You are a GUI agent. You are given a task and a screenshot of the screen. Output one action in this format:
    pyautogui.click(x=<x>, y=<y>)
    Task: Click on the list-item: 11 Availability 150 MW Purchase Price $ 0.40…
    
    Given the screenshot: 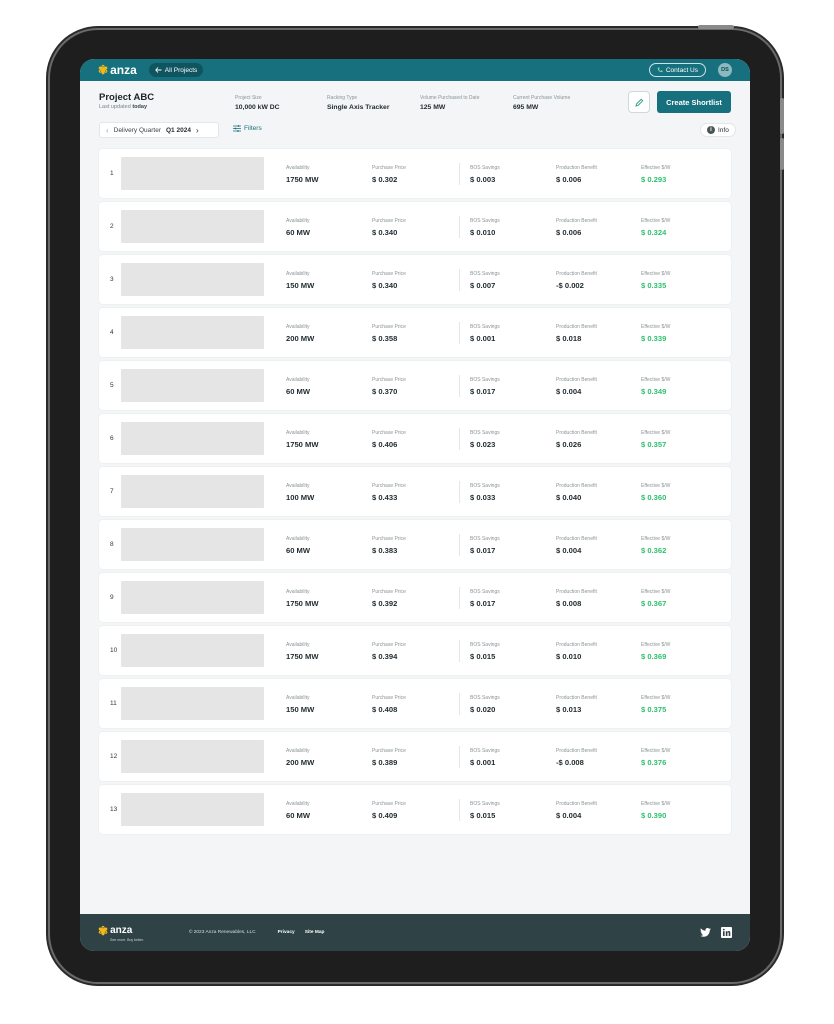 What is the action you would take?
    pyautogui.click(x=415, y=703)
    